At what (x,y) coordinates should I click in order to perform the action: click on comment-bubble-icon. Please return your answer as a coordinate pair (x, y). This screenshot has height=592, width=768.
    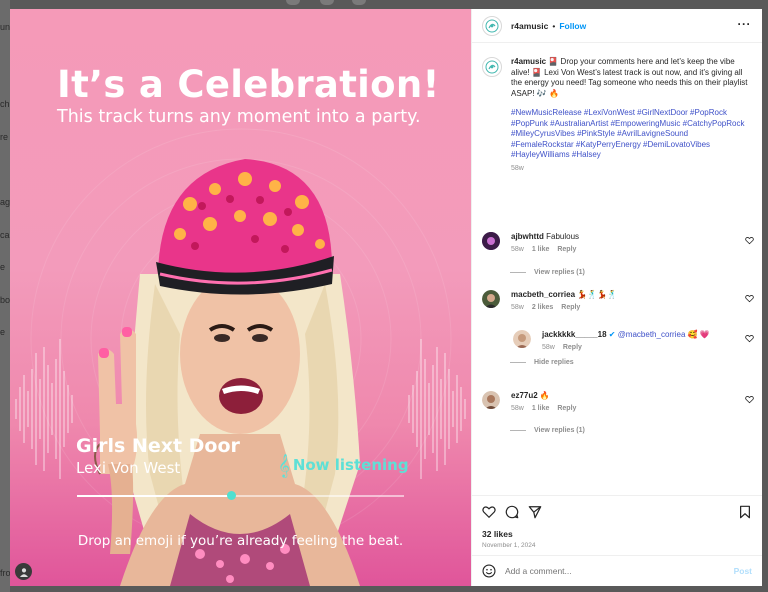
    Looking at the image, I should click on (512, 512).